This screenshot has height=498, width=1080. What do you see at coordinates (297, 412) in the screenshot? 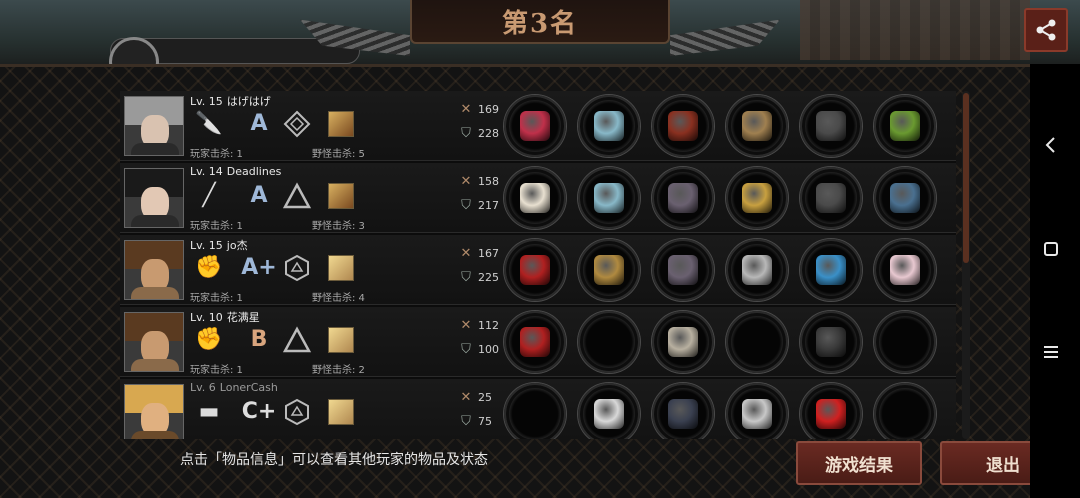
I see `hexagon-rank-icon` at bounding box center [297, 412].